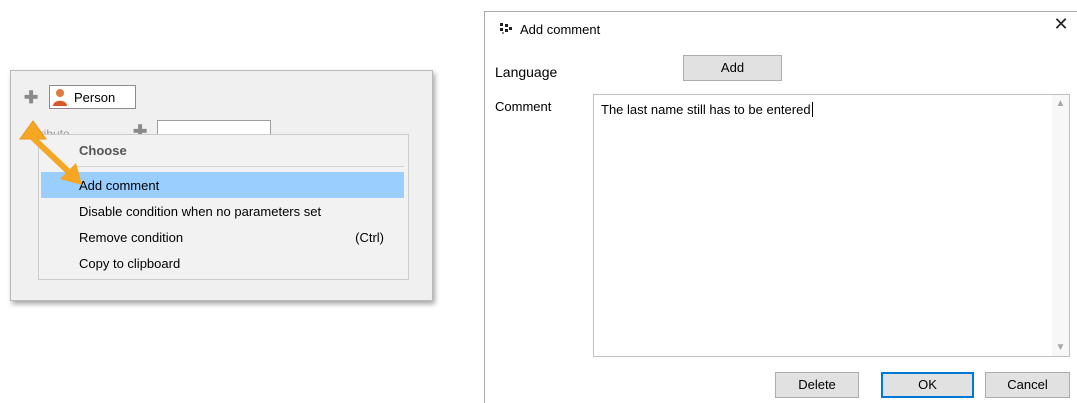 This screenshot has width=1077, height=403. Describe the element at coordinates (238, 166) in the screenshot. I see `menu-separator` at that location.